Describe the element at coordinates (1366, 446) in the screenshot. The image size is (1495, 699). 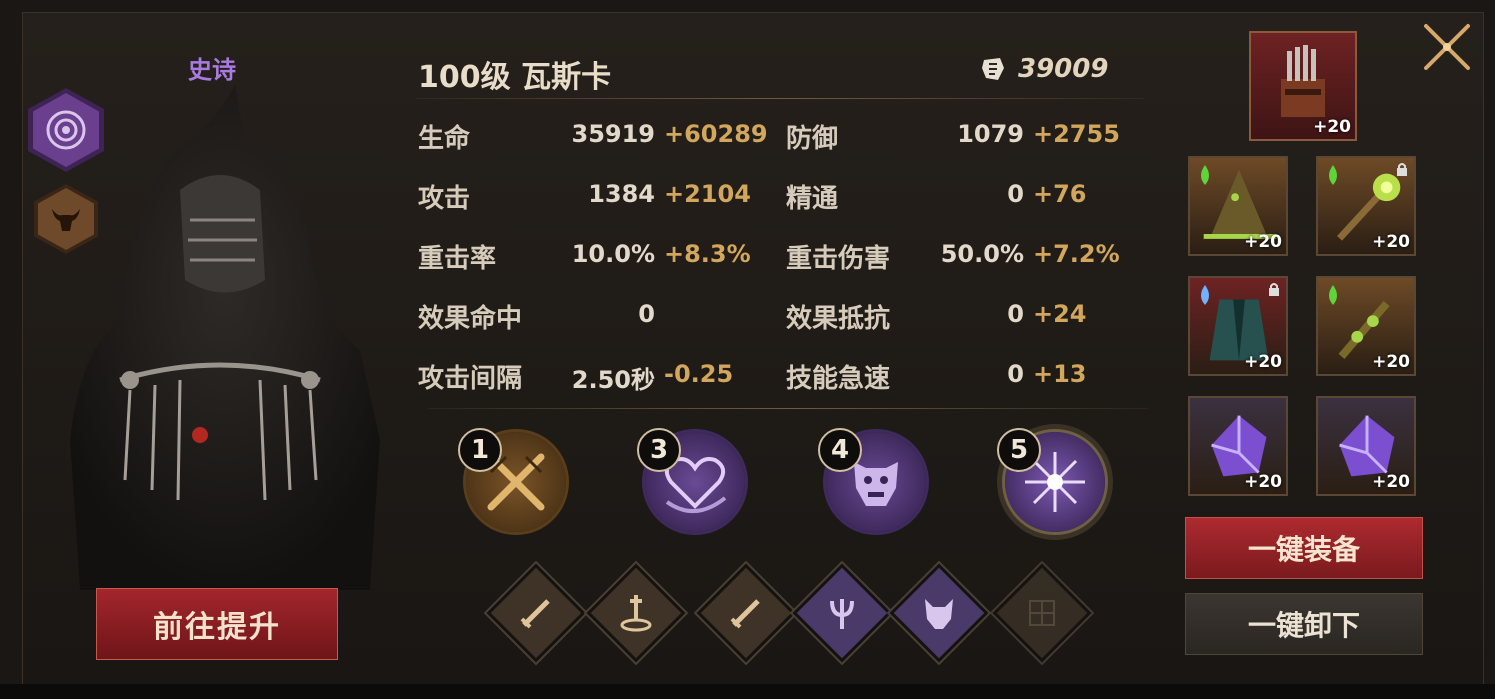
I see `gear-slot-6: +20` at that location.